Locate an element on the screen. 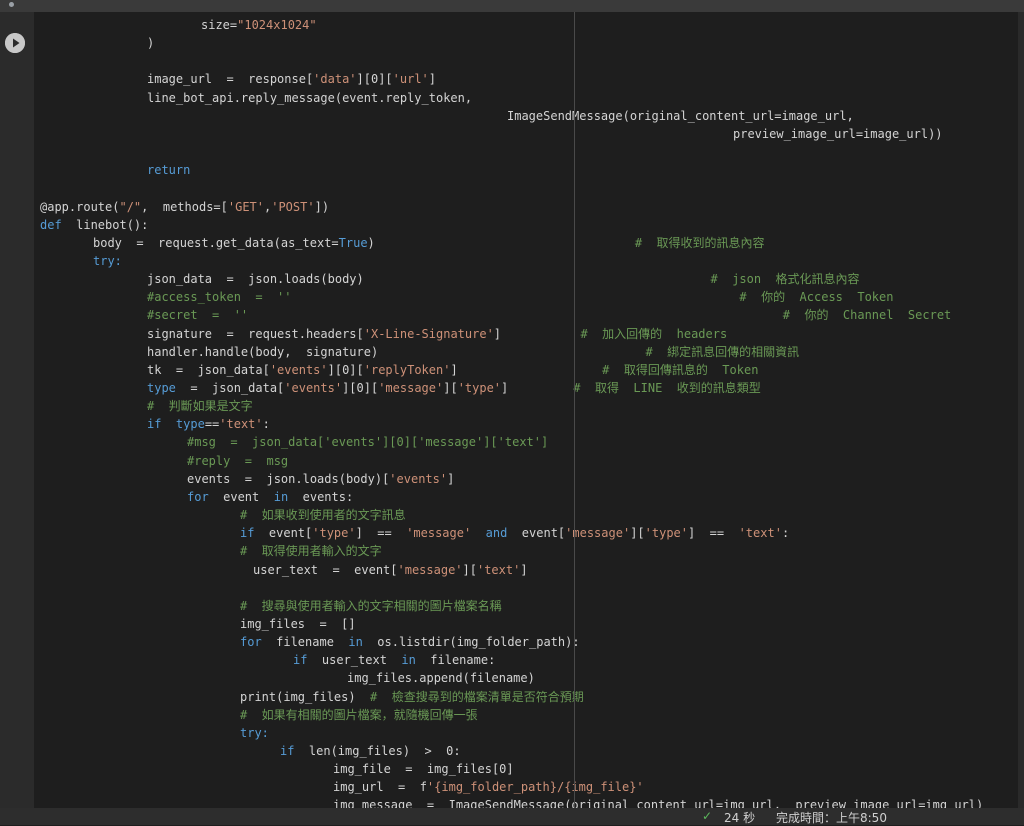 The height and width of the screenshot is (826, 1024). code-text: filename is located at coordinates (305, 642).